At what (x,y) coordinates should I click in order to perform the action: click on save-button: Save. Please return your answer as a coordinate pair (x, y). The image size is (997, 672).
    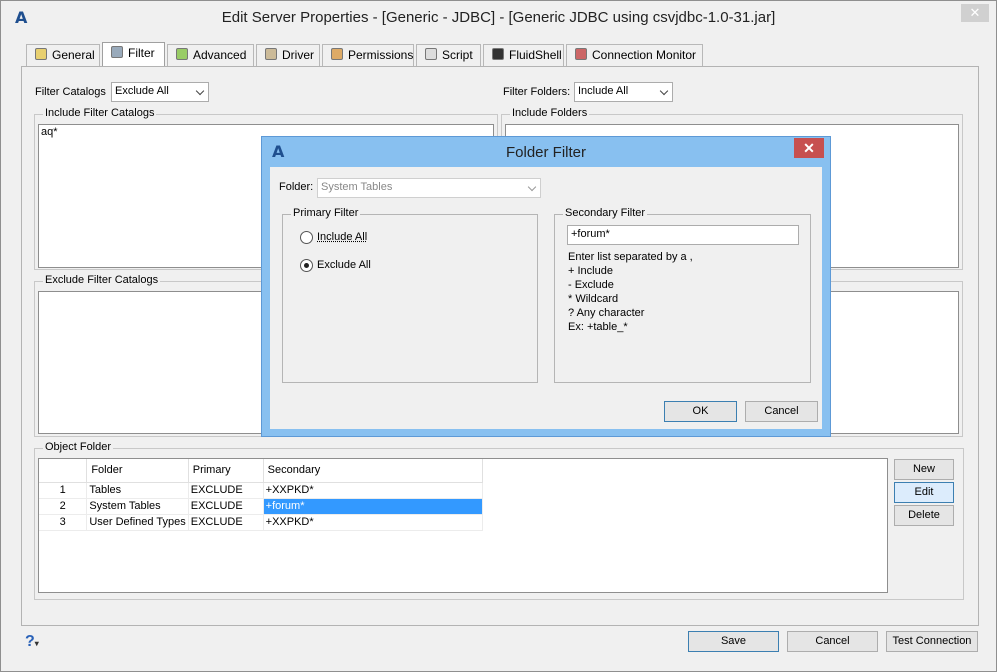
    Looking at the image, I should click on (733, 641).